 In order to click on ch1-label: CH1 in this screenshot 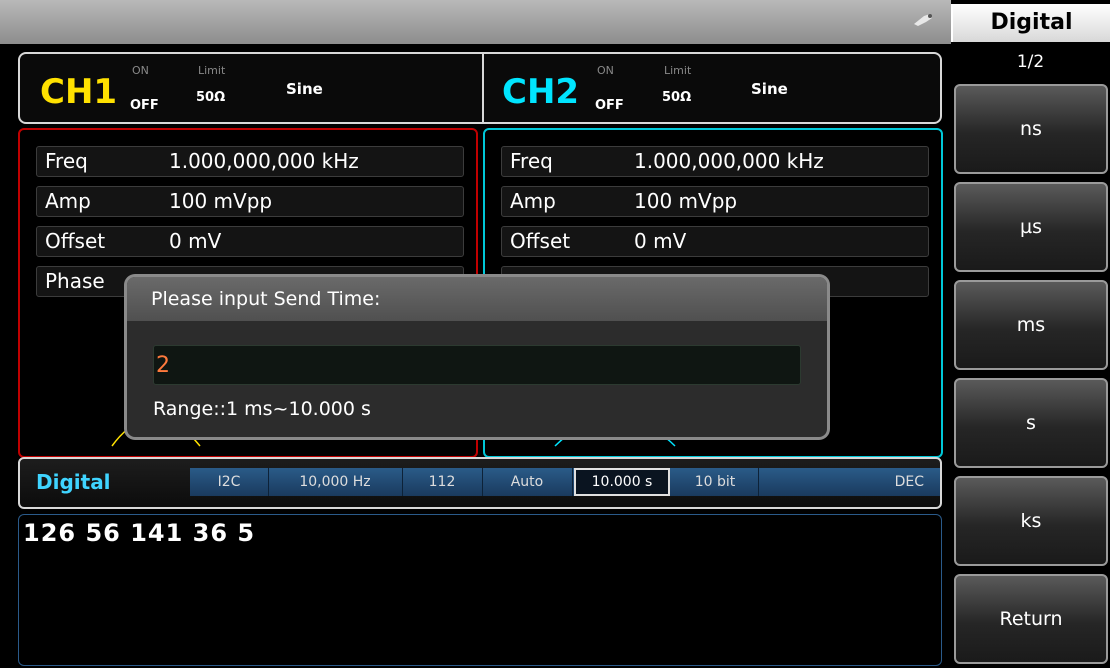, I will do `click(78, 92)`.